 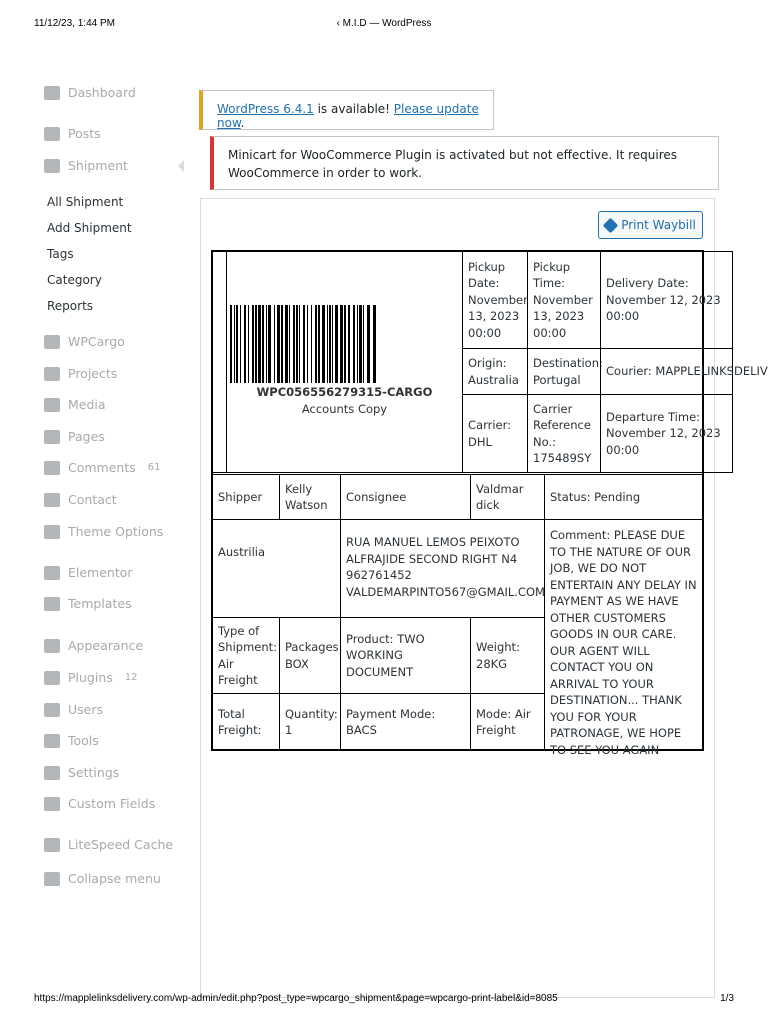 I want to click on sidebar-item-label: Dashboard, so click(x=102, y=92).